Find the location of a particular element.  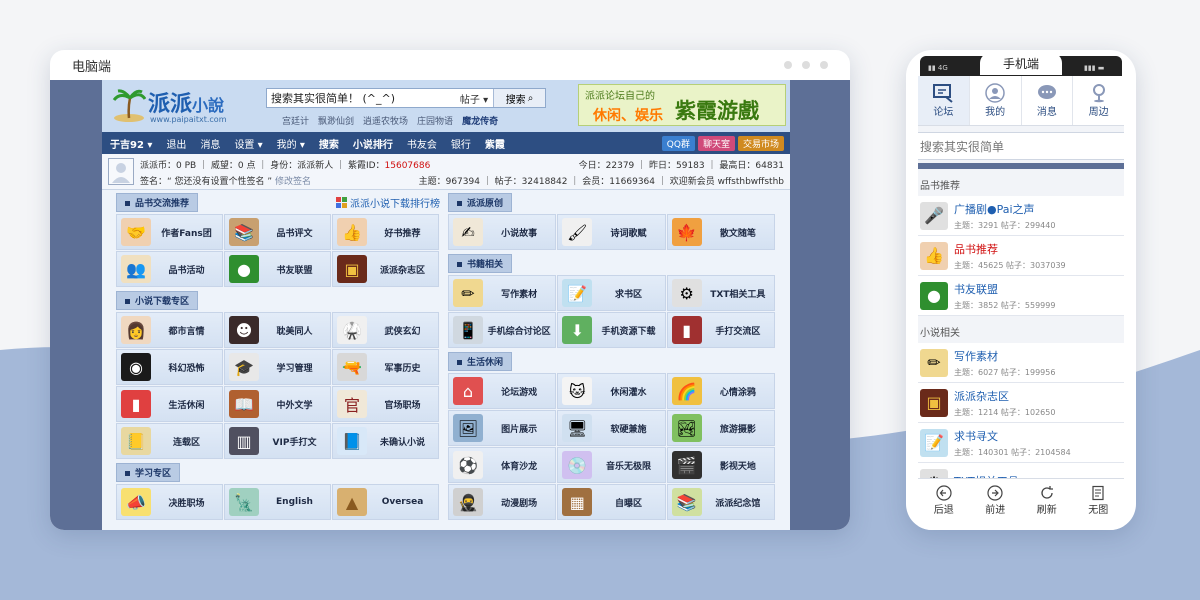

megaphone-icon: 📣 is located at coordinates (136, 502).